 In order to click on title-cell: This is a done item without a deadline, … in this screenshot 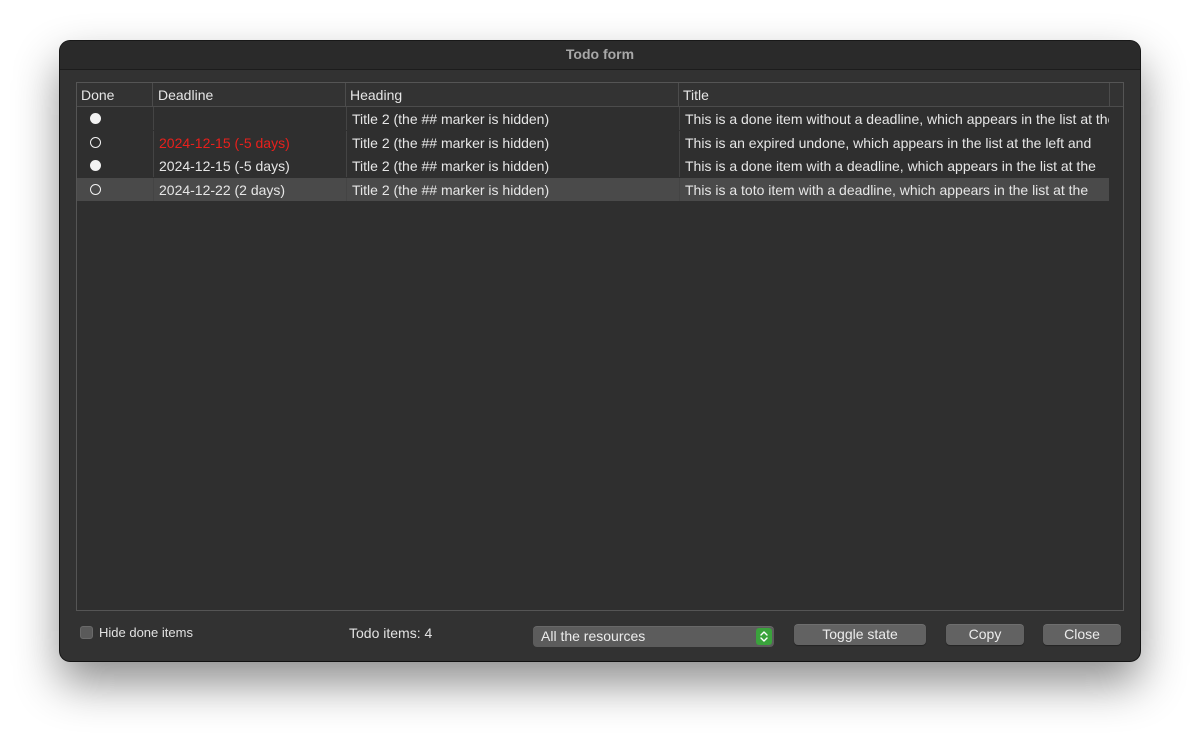, I will do `click(894, 118)`.